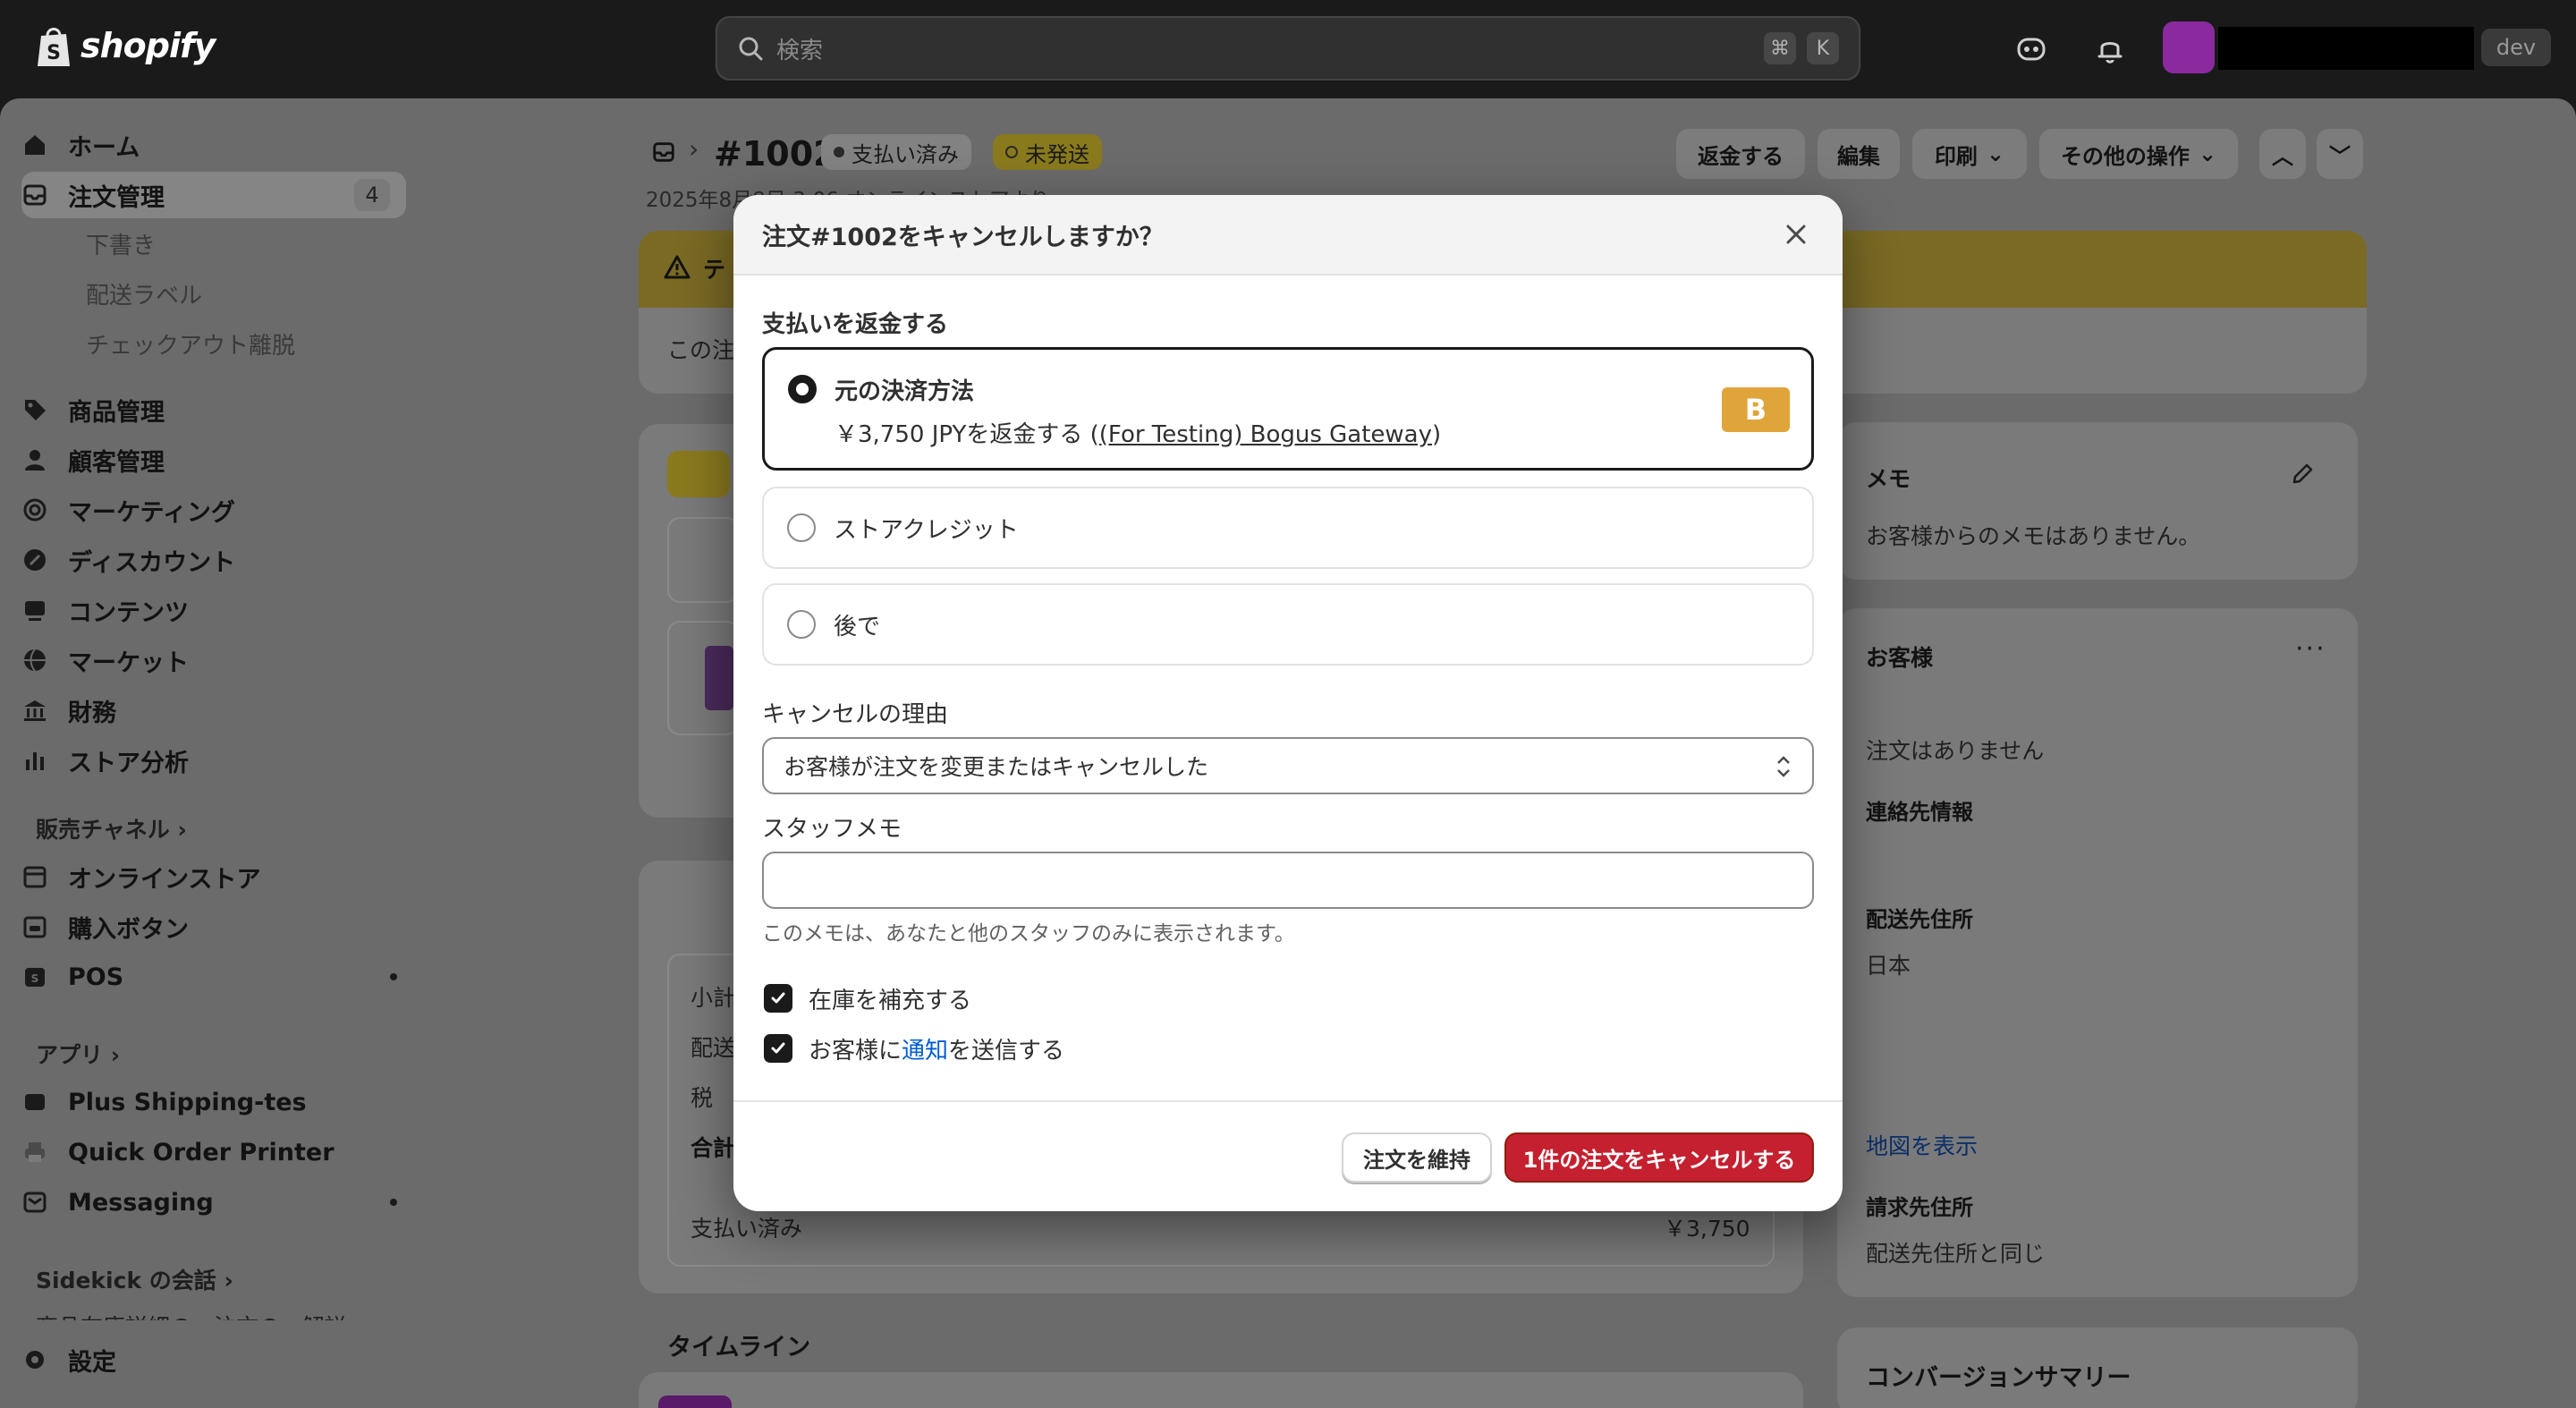 The height and width of the screenshot is (1408, 2576). I want to click on select-arrows-icon, so click(1783, 766).